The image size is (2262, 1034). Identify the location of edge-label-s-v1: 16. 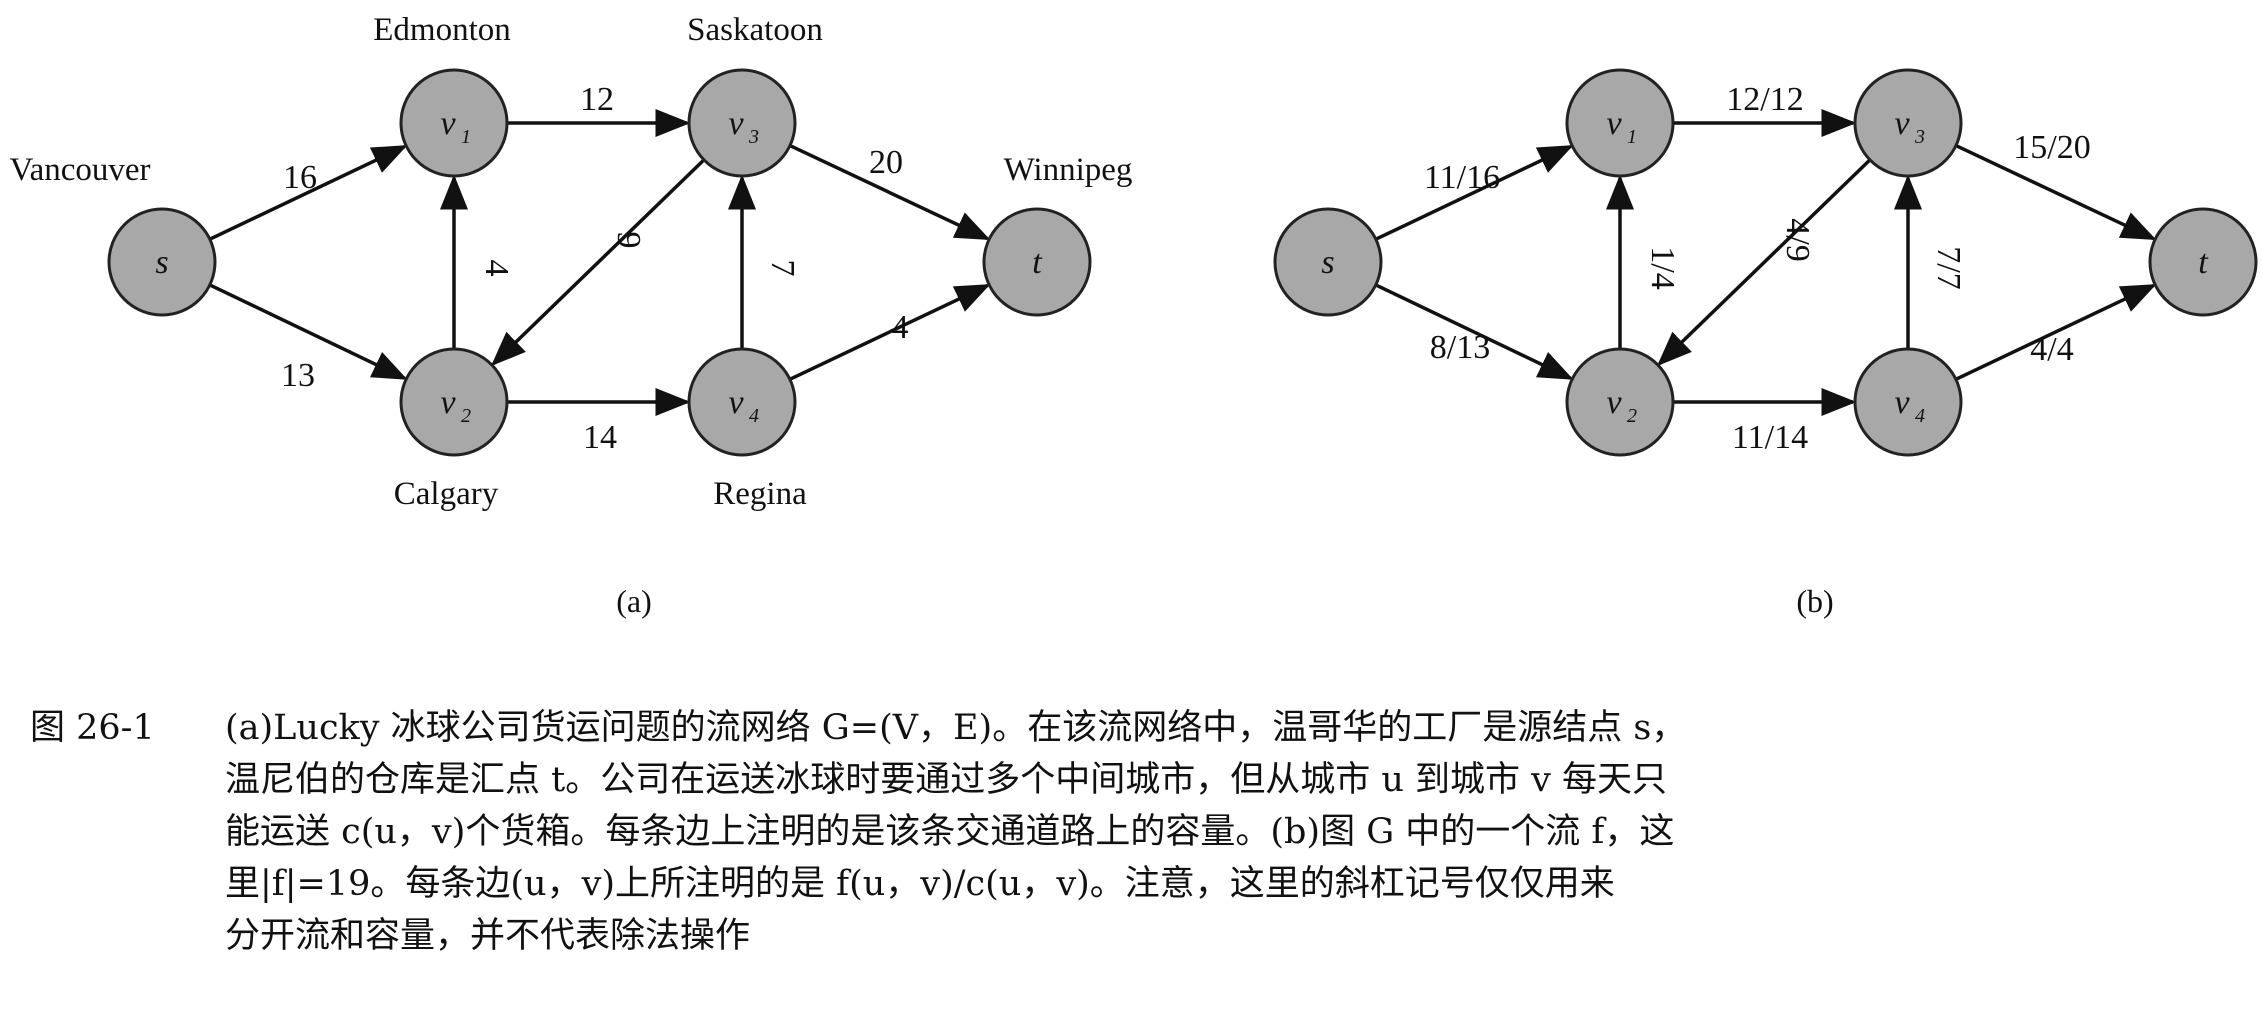
(300, 177).